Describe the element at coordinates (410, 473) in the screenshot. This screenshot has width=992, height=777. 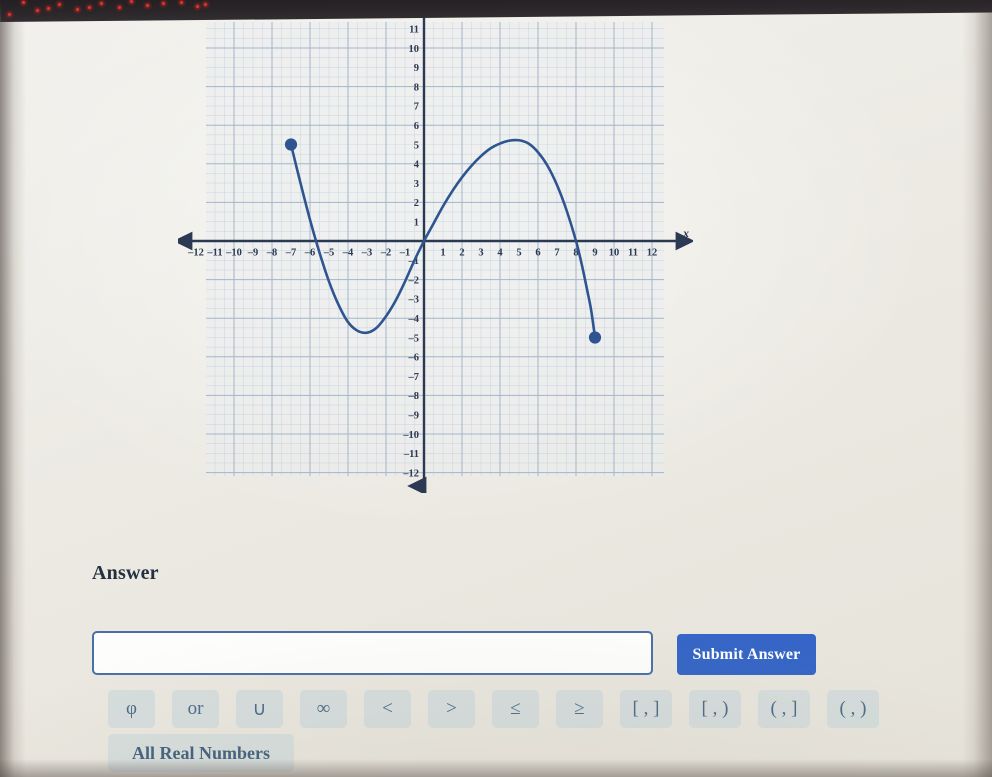
I see `y-tick--12: –12` at that location.